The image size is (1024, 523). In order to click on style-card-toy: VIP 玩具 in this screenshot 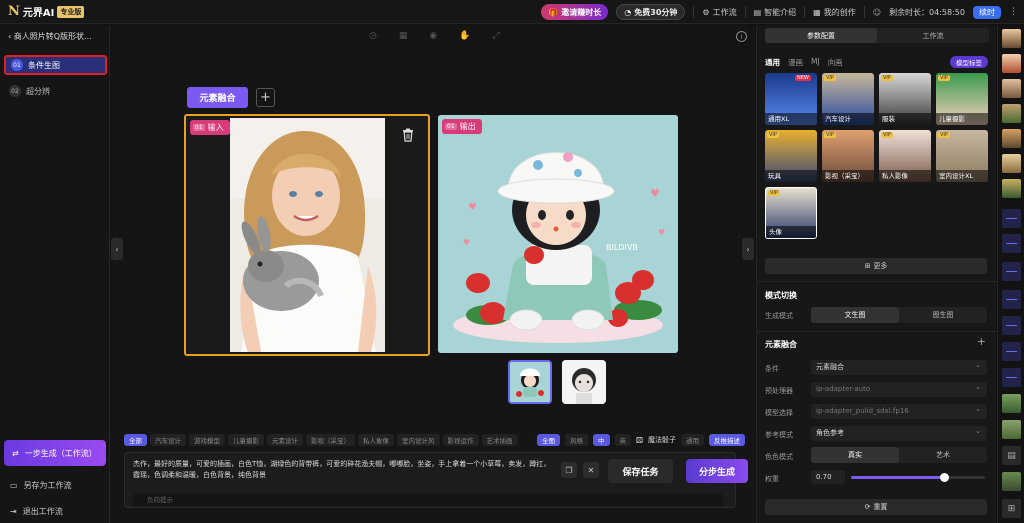, I will do `click(791, 156)`.